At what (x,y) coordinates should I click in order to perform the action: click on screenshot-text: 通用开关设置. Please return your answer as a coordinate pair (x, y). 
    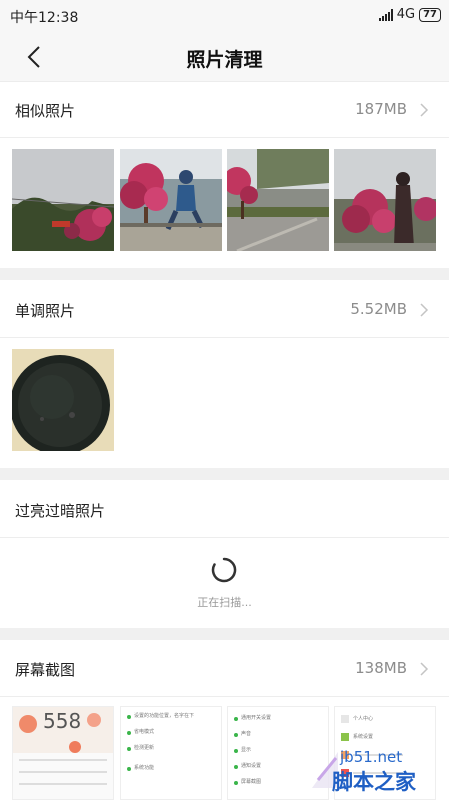
    Looking at the image, I should click on (256, 718).